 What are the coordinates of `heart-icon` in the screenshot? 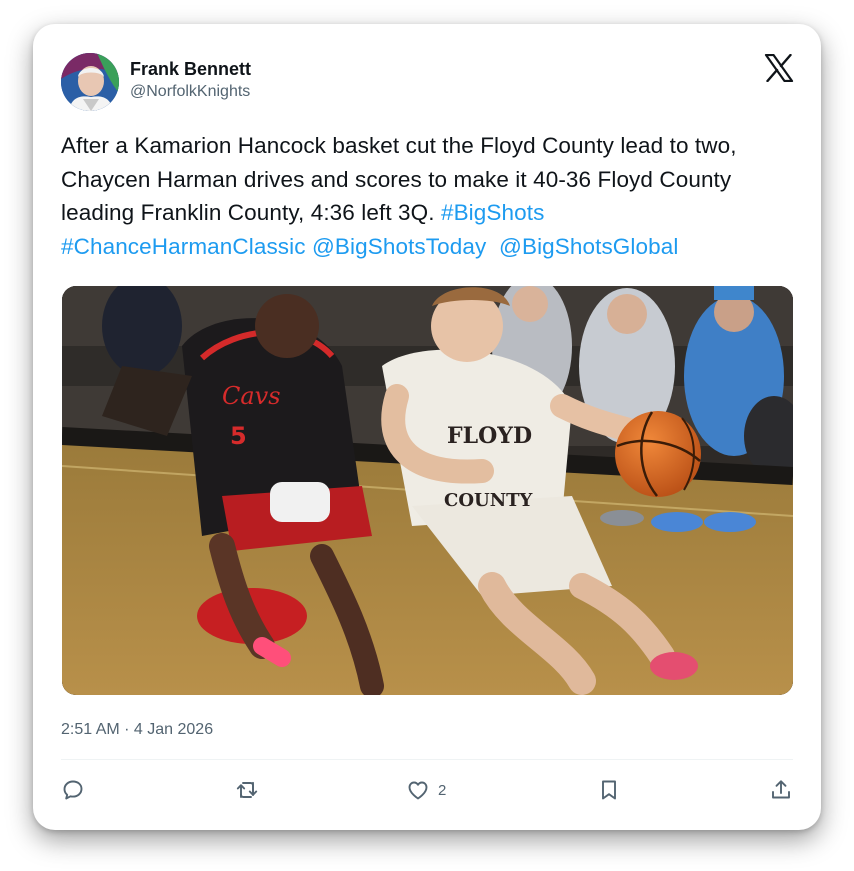 It's located at (418, 790).